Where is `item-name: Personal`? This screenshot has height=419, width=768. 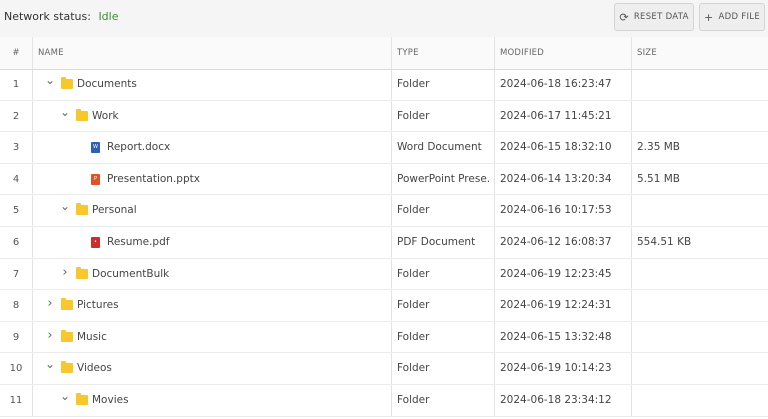
item-name: Personal is located at coordinates (114, 210).